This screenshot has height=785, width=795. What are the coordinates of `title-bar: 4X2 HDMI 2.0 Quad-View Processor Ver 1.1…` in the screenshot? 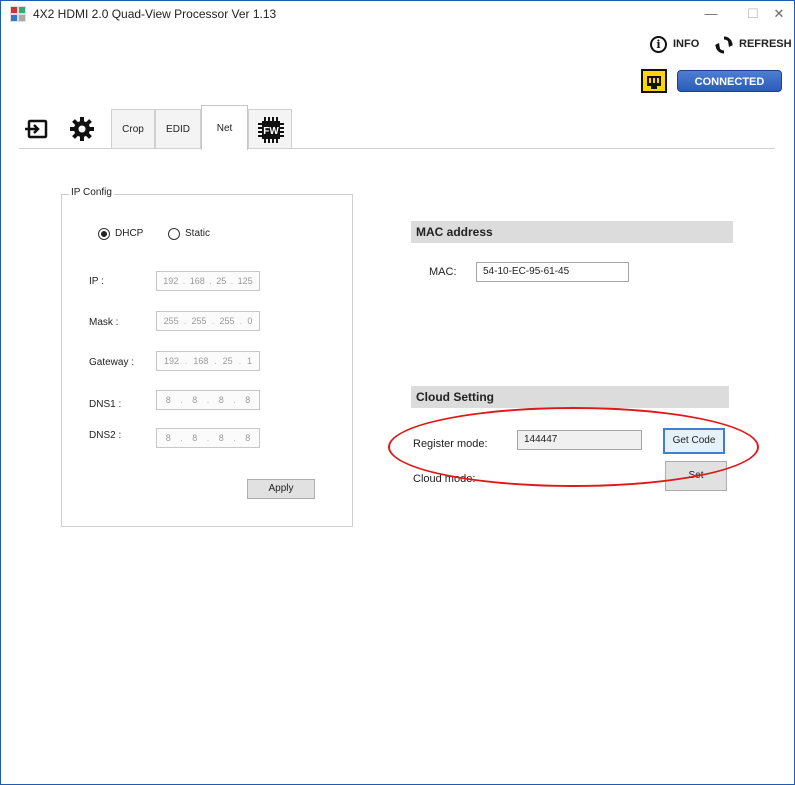 It's located at (397, 14).